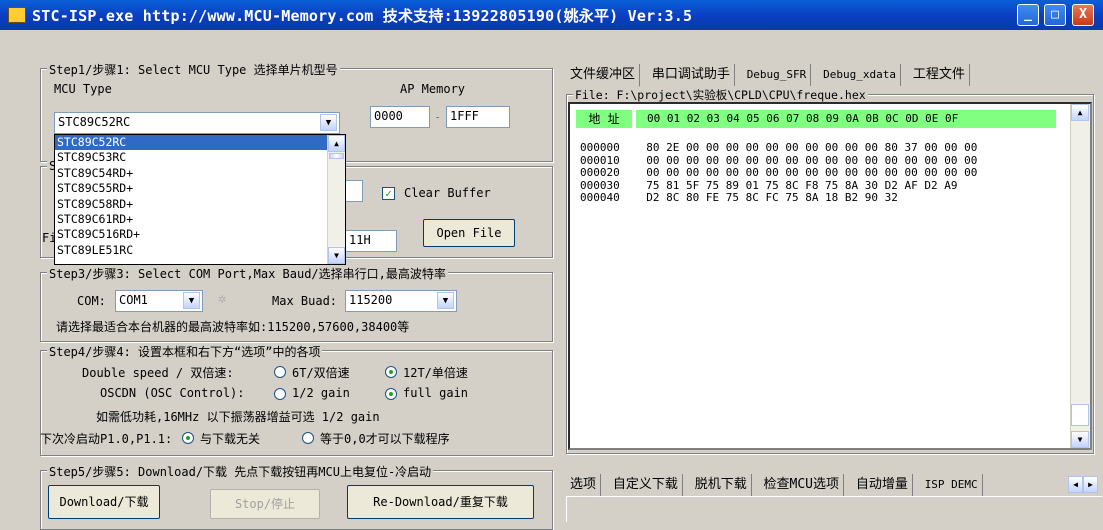  I want to click on dropdown-item: STC89C52RC, so click(200, 143).